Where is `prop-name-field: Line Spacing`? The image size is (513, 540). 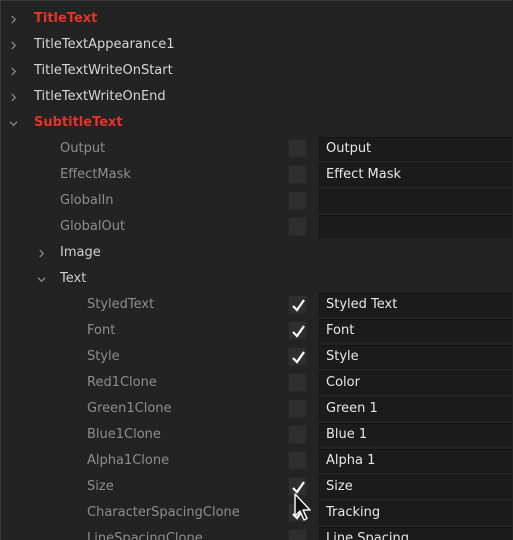
prop-name-field: Line Spacing is located at coordinates (415, 533).